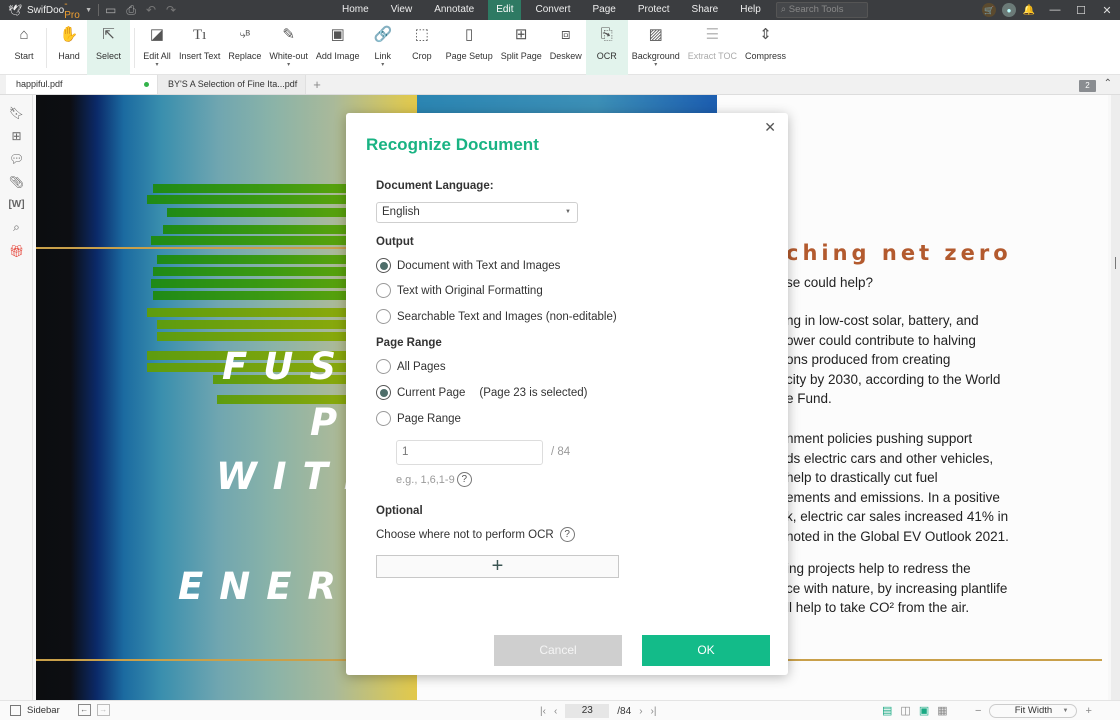  I want to click on cancel-button: Cancel, so click(558, 650).